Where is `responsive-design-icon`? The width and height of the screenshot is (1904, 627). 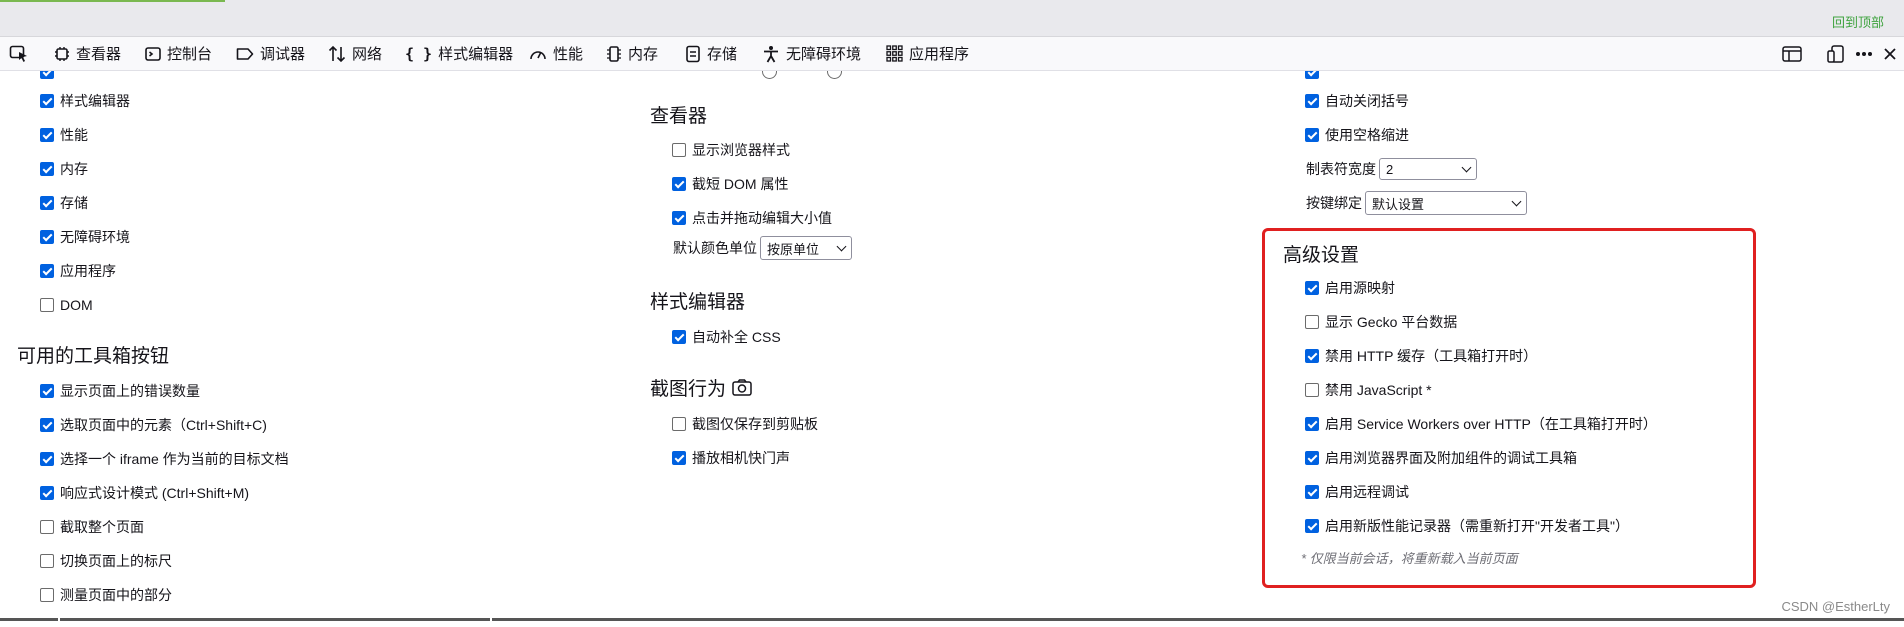
responsive-design-icon is located at coordinates (1835, 53).